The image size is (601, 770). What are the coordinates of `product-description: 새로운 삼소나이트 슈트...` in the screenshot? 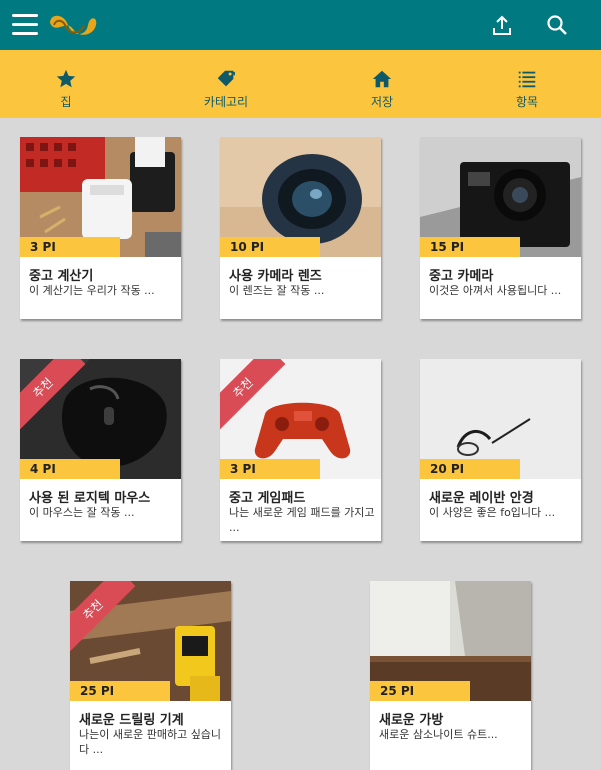 It's located at (438, 734).